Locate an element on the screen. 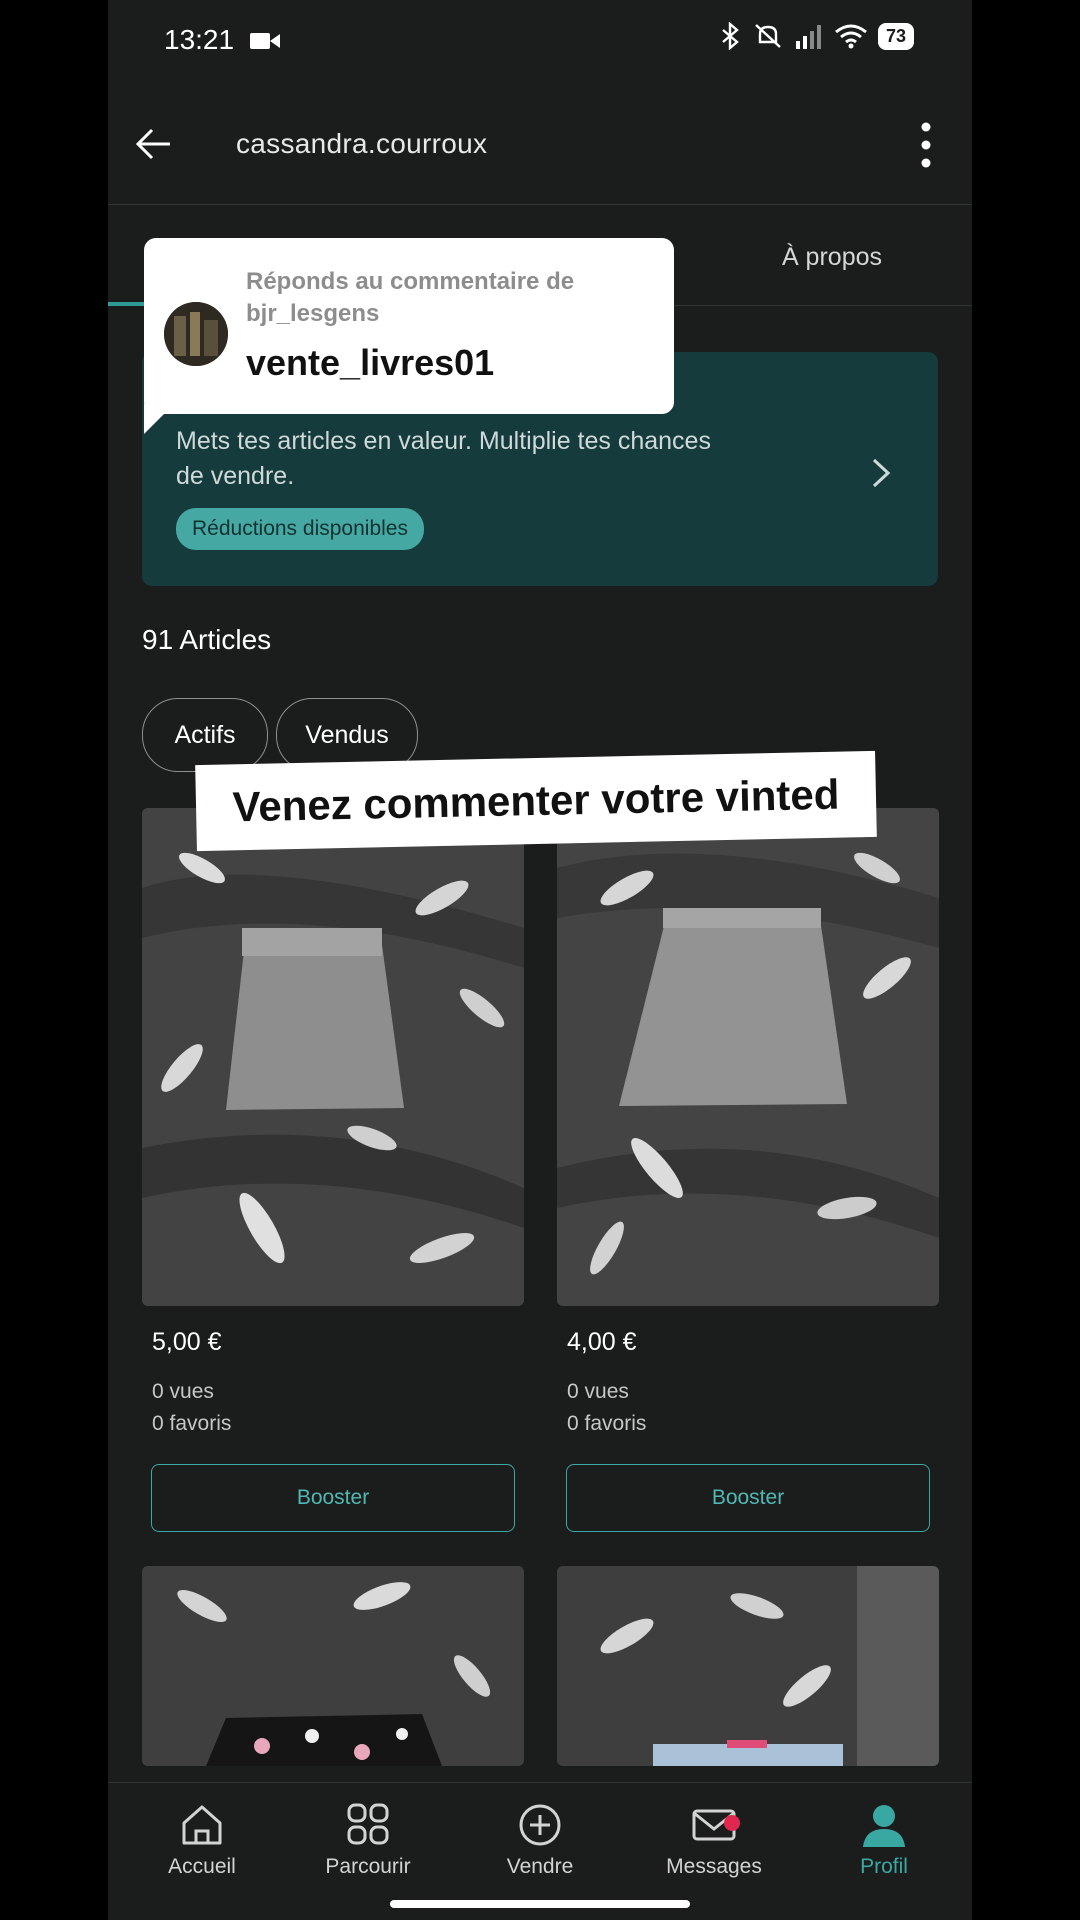 This screenshot has height=1920, width=1080. battery-indicator: 73 is located at coordinates (895, 36).